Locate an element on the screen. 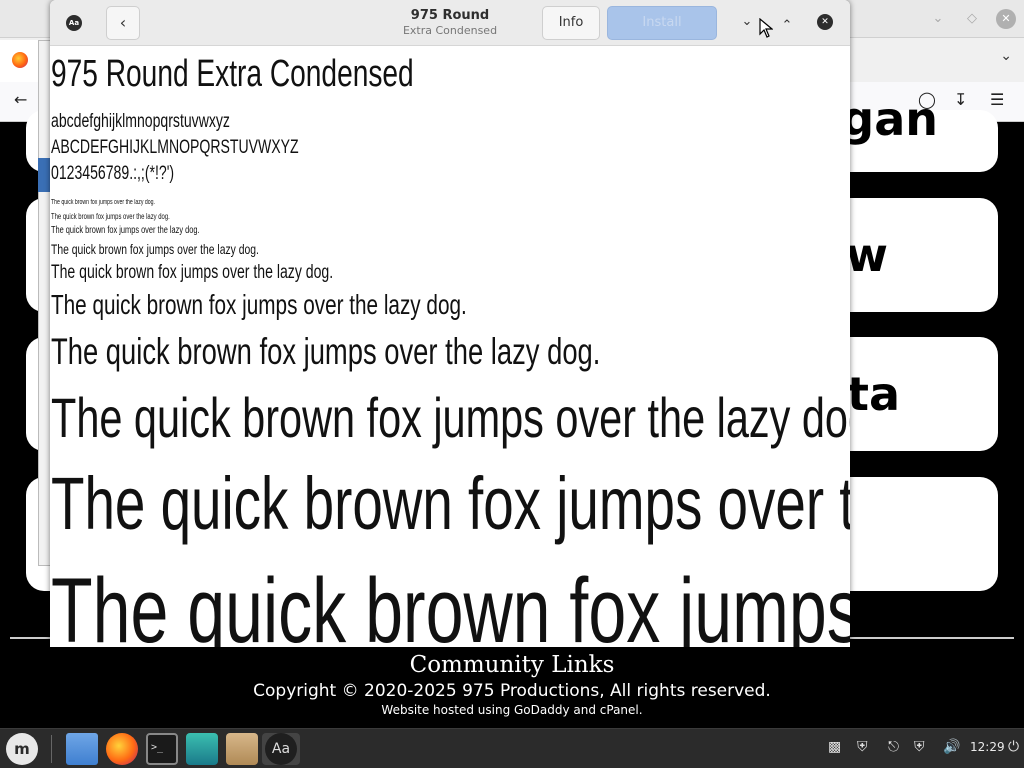 This screenshot has height=768, width=1024. chevron-left-icon: ‹ is located at coordinates (123, 22).